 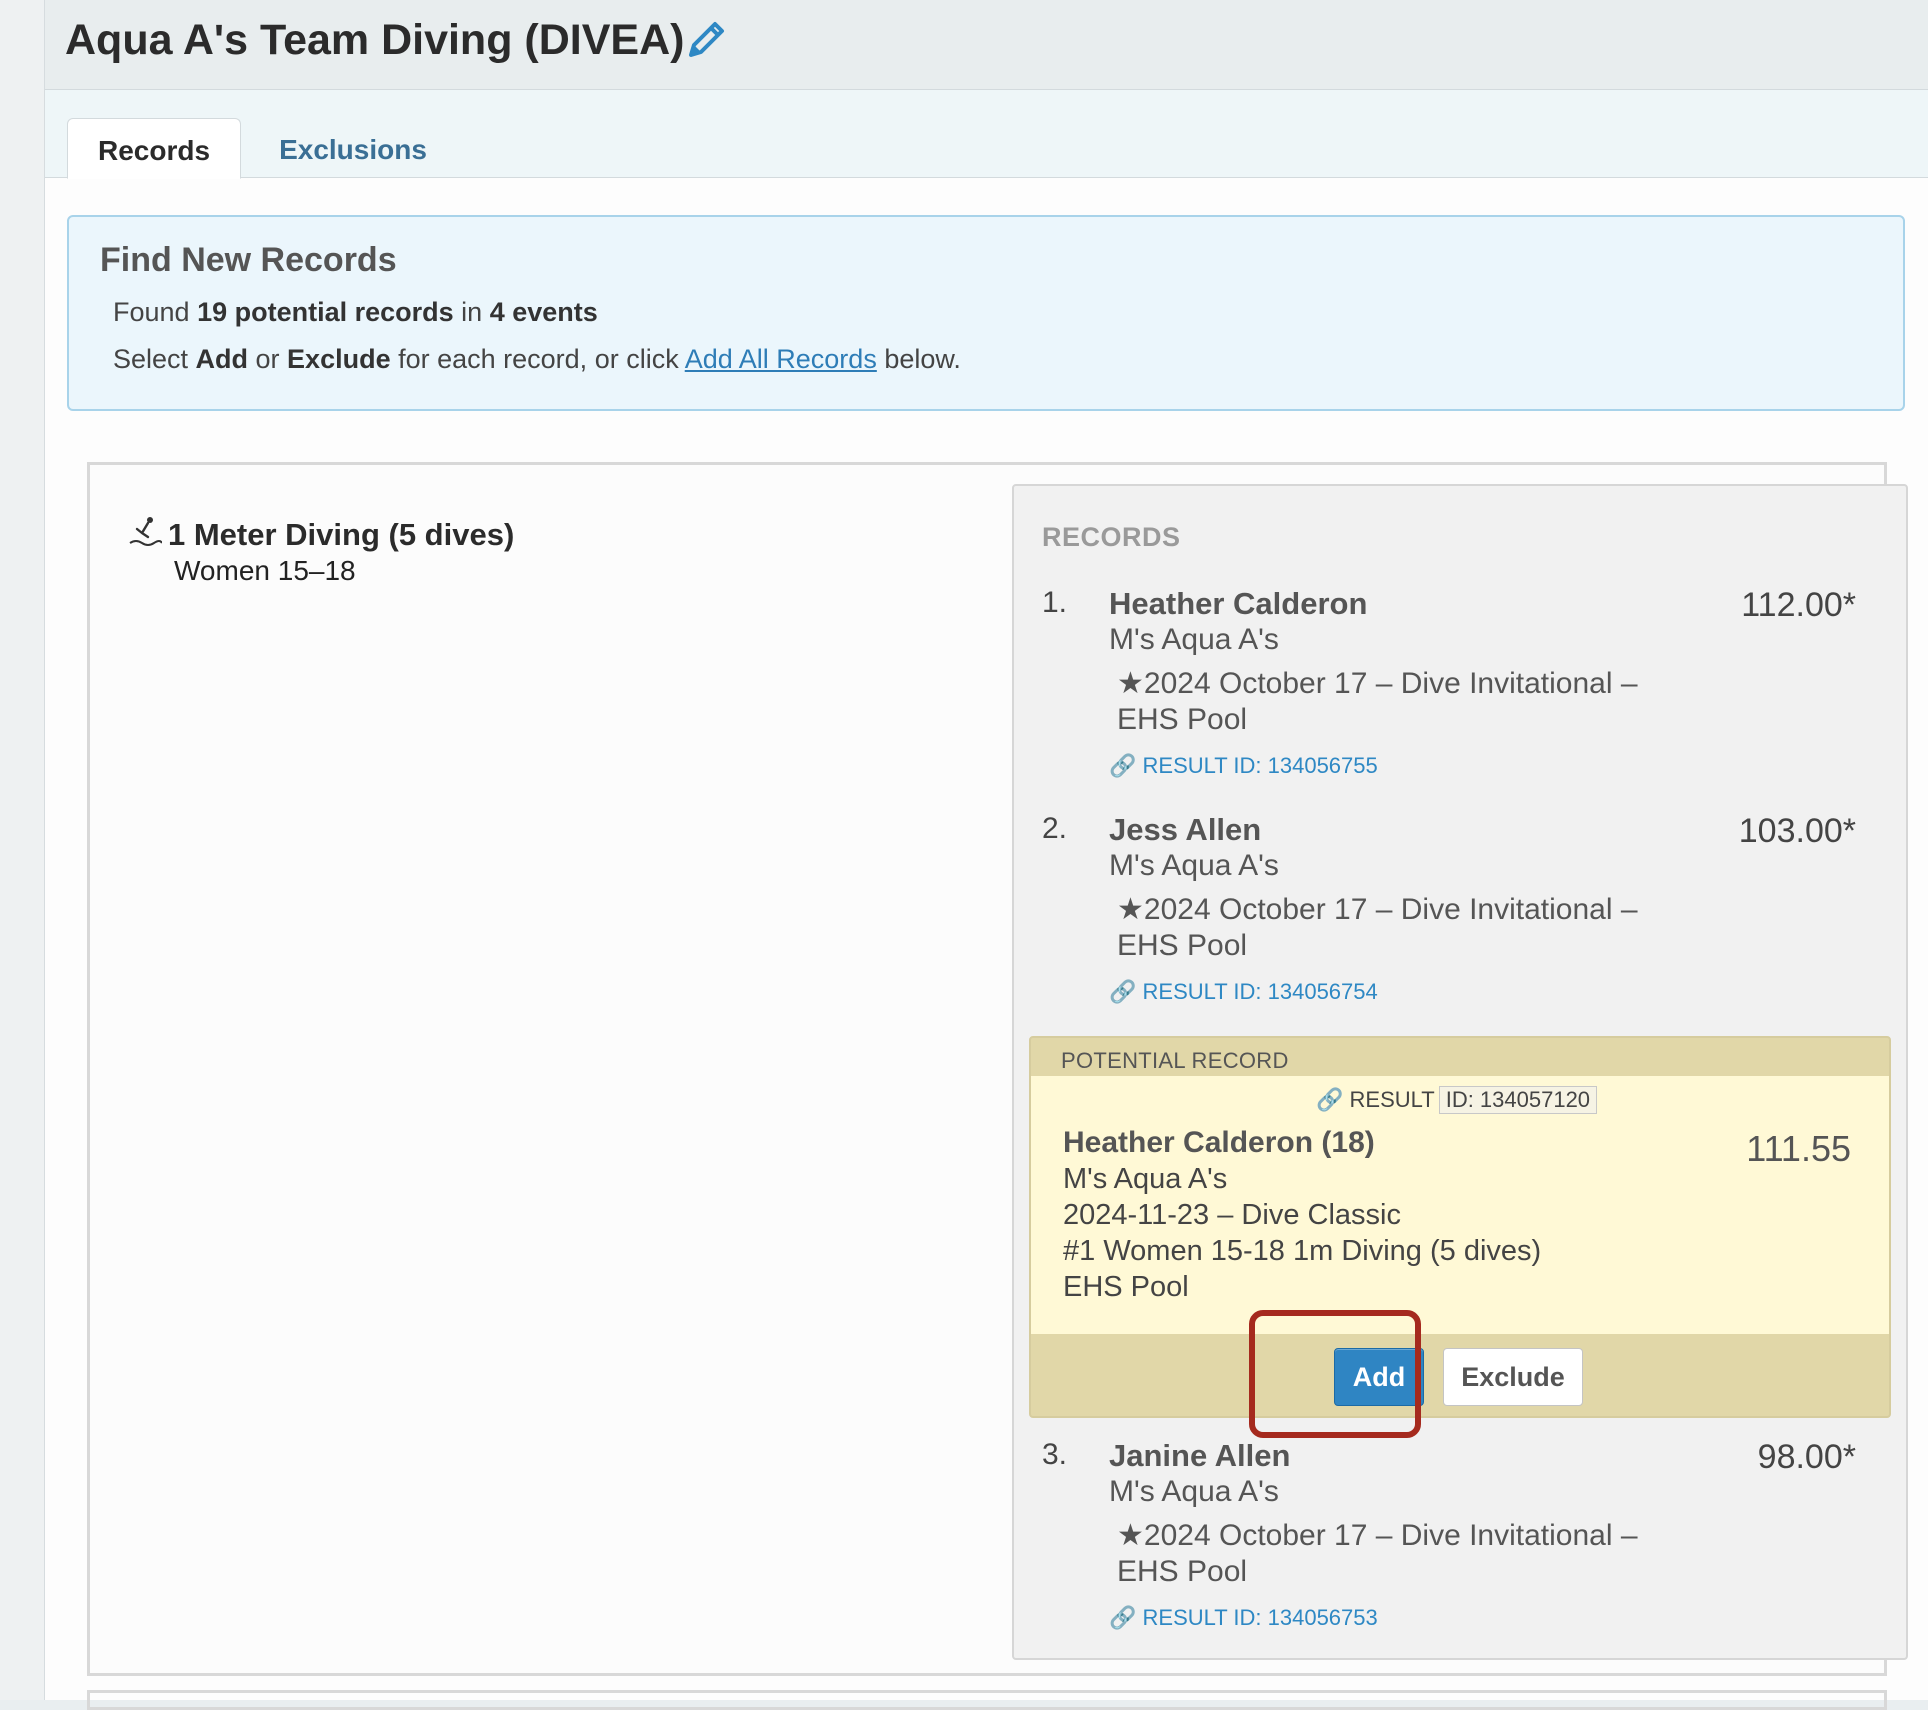 What do you see at coordinates (1232, 1215) in the screenshot?
I see `potential-meet: 2024-11-23 – Dive Classic` at bounding box center [1232, 1215].